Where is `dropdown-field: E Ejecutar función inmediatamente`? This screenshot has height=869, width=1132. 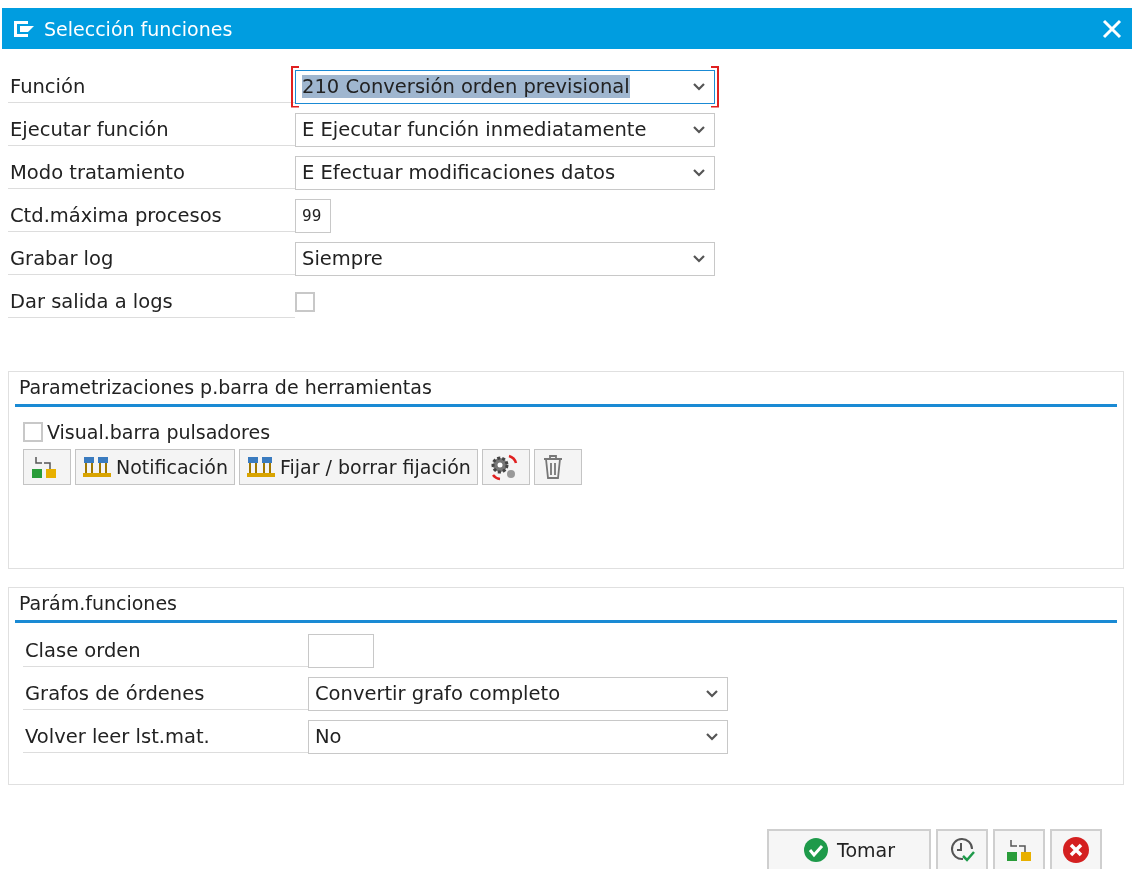
dropdown-field: E Ejecutar función inmediatamente is located at coordinates (505, 129).